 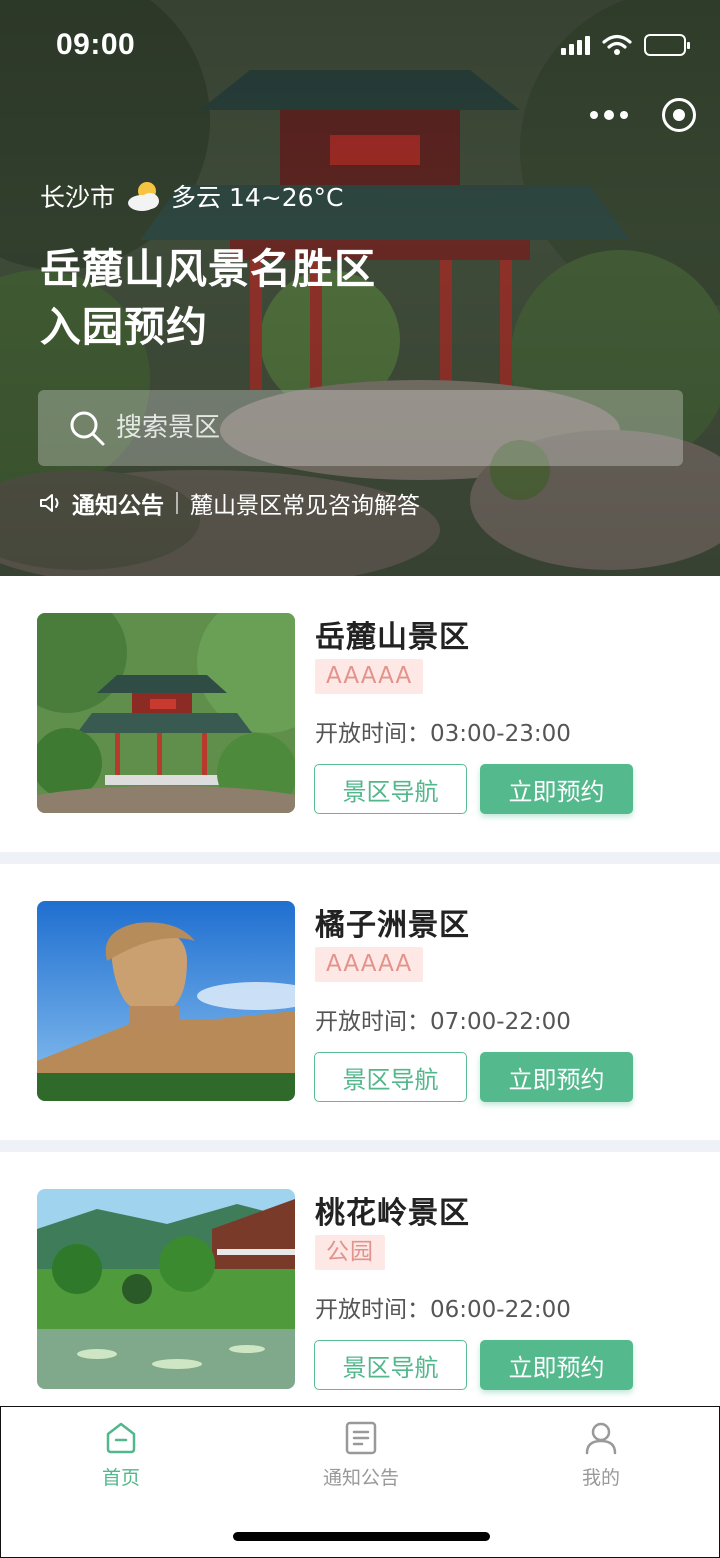 I want to click on search-input, so click(x=399, y=428).